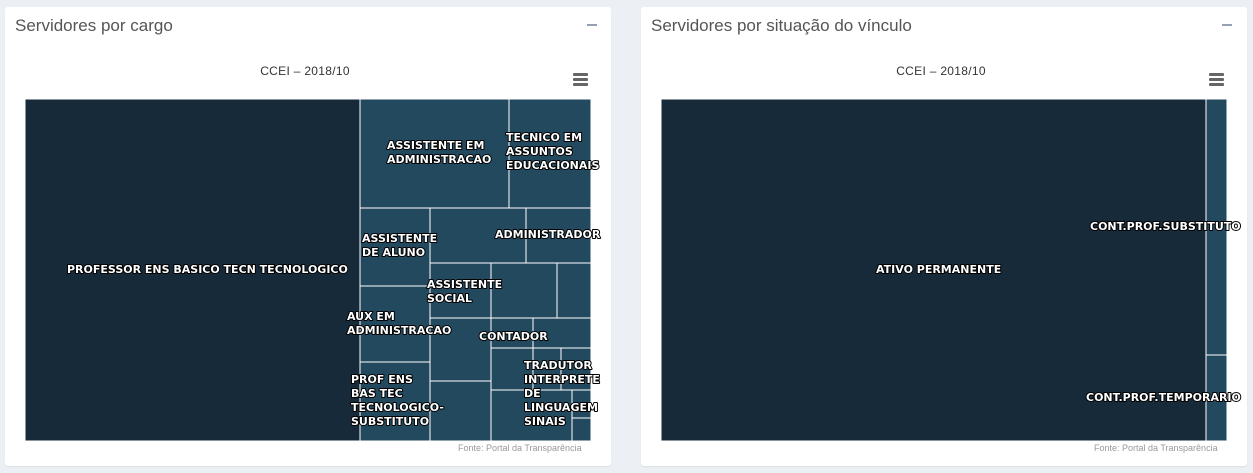 This screenshot has width=1253, height=473. Describe the element at coordinates (371, 316) in the screenshot. I see `treemap-cell-label: AUX EM` at that location.